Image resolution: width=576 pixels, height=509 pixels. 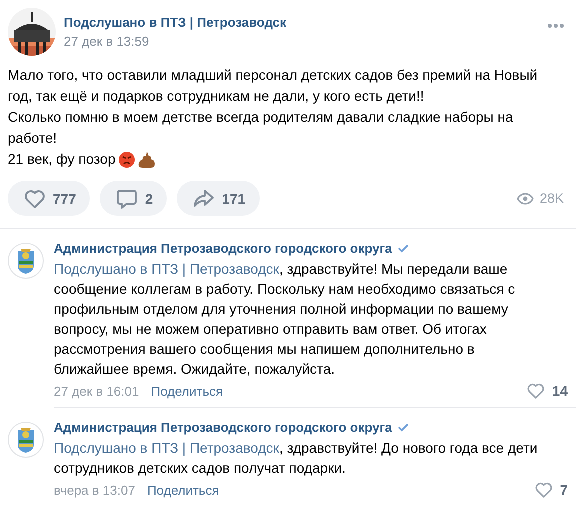 What do you see at coordinates (97, 391) in the screenshot?
I see `comment-date: 27 дек в 16:01` at bounding box center [97, 391].